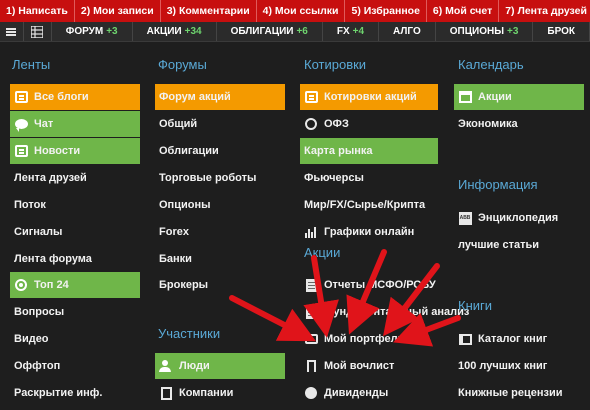 This screenshot has width=590, height=410. I want to click on menu-item-dividends: Дивиденды, so click(344, 393).